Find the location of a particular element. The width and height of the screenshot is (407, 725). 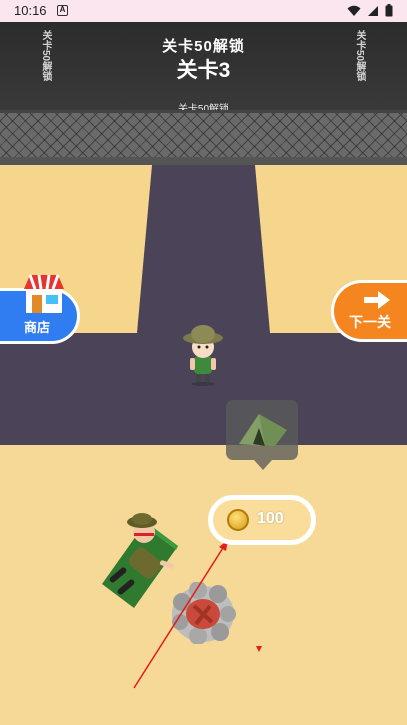

tent-unlock-bubble is located at coordinates (262, 430).